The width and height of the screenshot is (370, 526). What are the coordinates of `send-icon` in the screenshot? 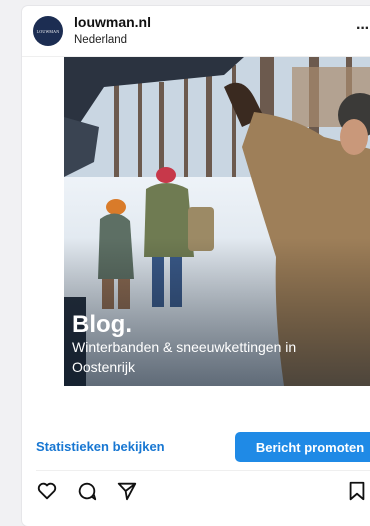 It's located at (127, 491).